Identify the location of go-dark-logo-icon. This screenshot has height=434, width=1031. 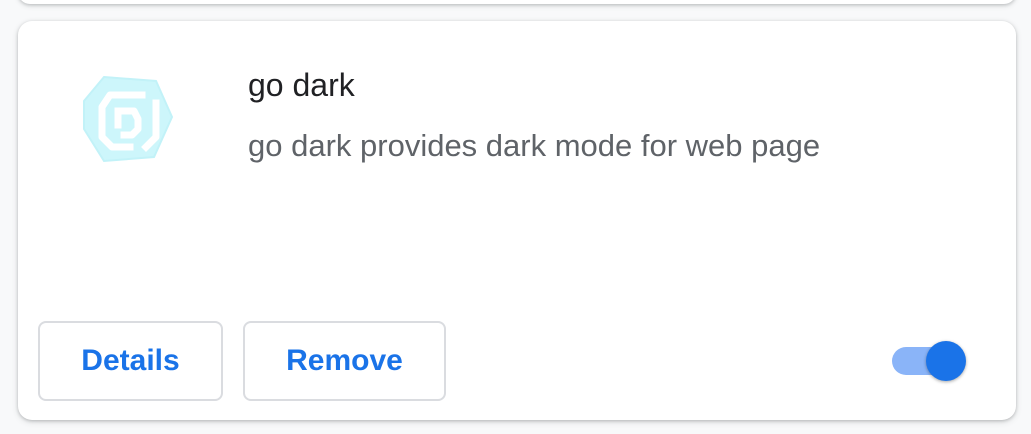
(128, 119).